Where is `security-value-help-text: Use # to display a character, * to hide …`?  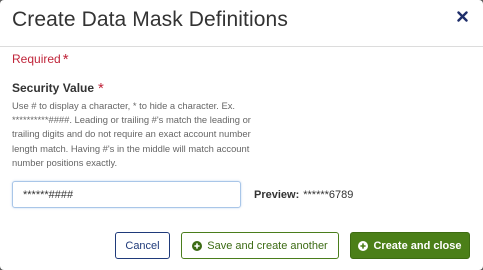 security-value-help-text: Use # to display a character, * to hide … is located at coordinates (131, 134).